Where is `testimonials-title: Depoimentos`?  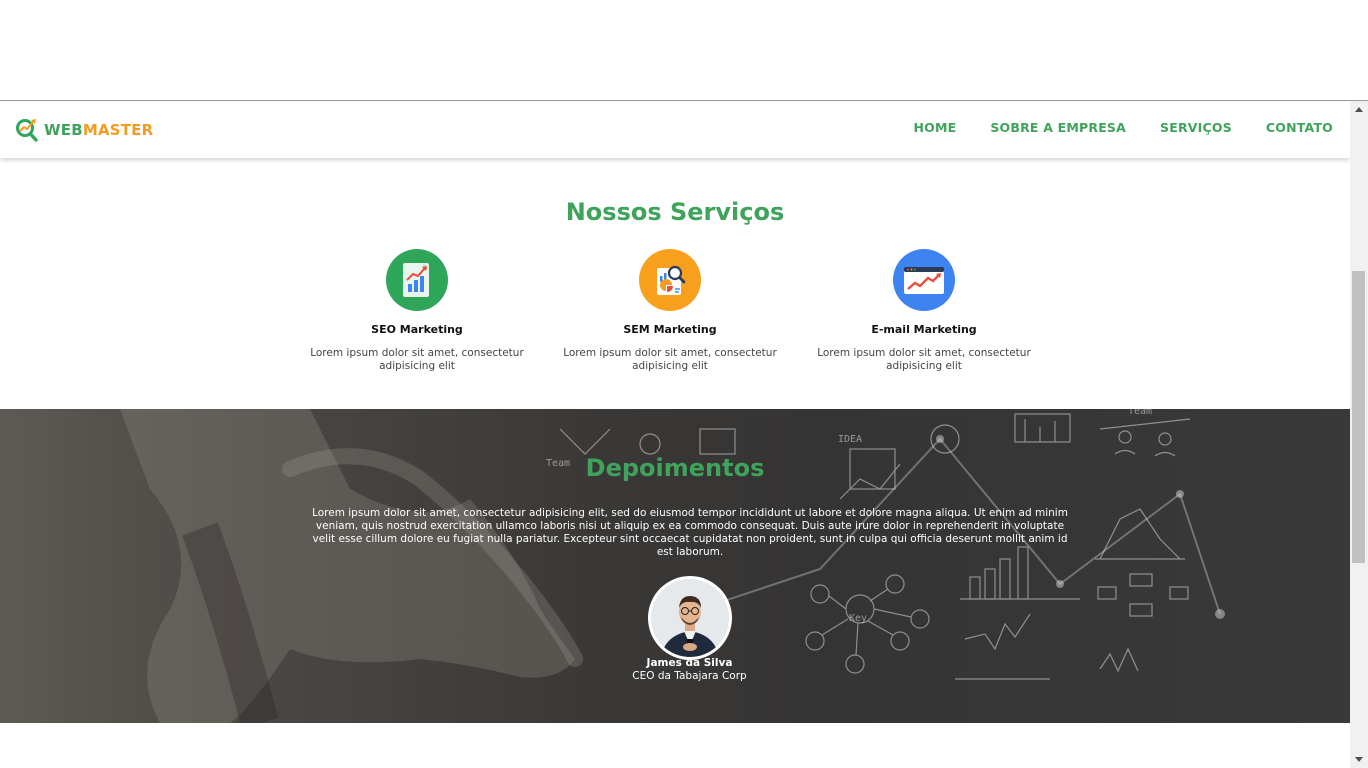 testimonials-title: Depoimentos is located at coordinates (675, 468).